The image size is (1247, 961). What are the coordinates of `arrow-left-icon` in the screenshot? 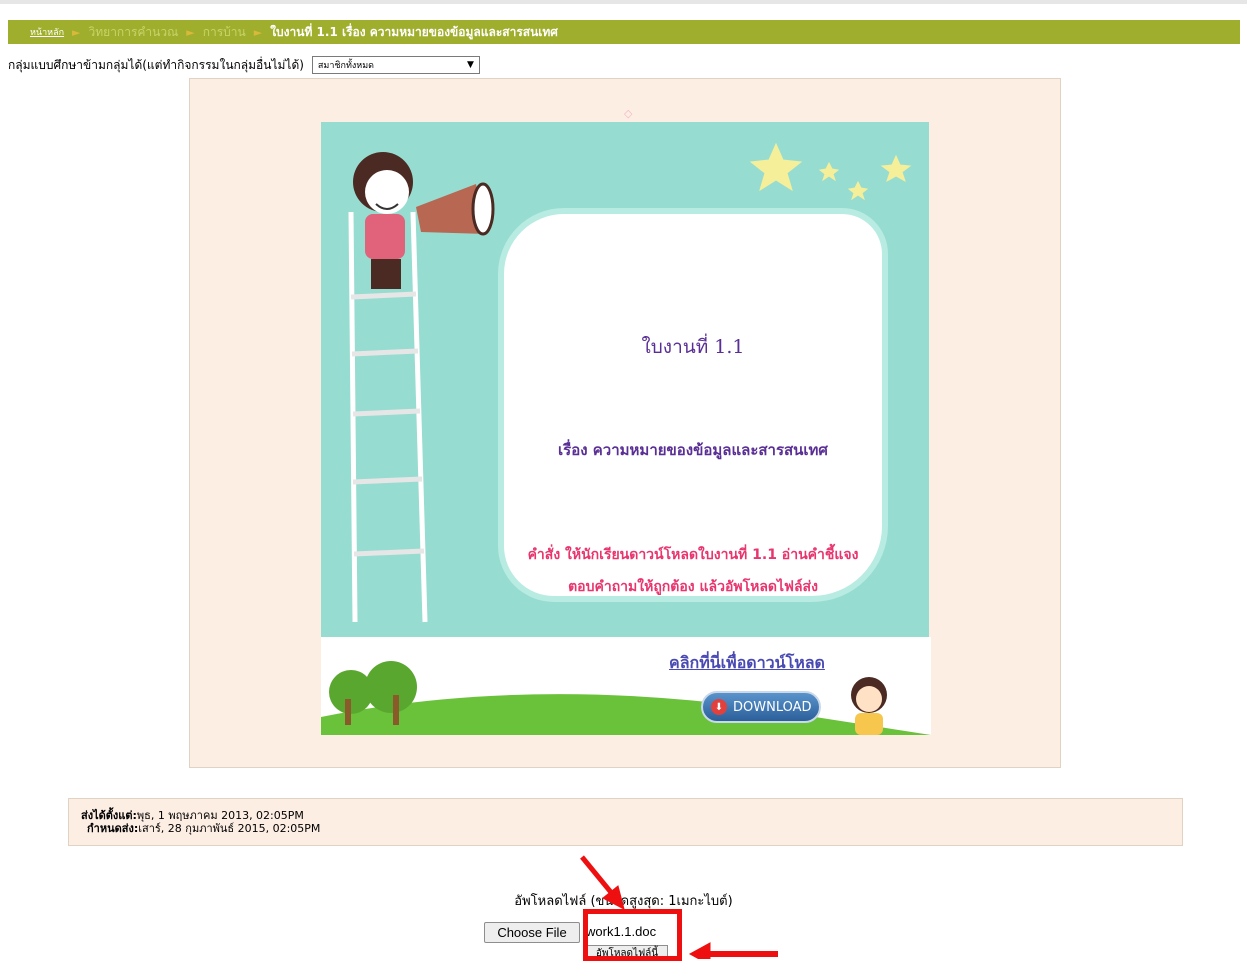 It's located at (733, 950).